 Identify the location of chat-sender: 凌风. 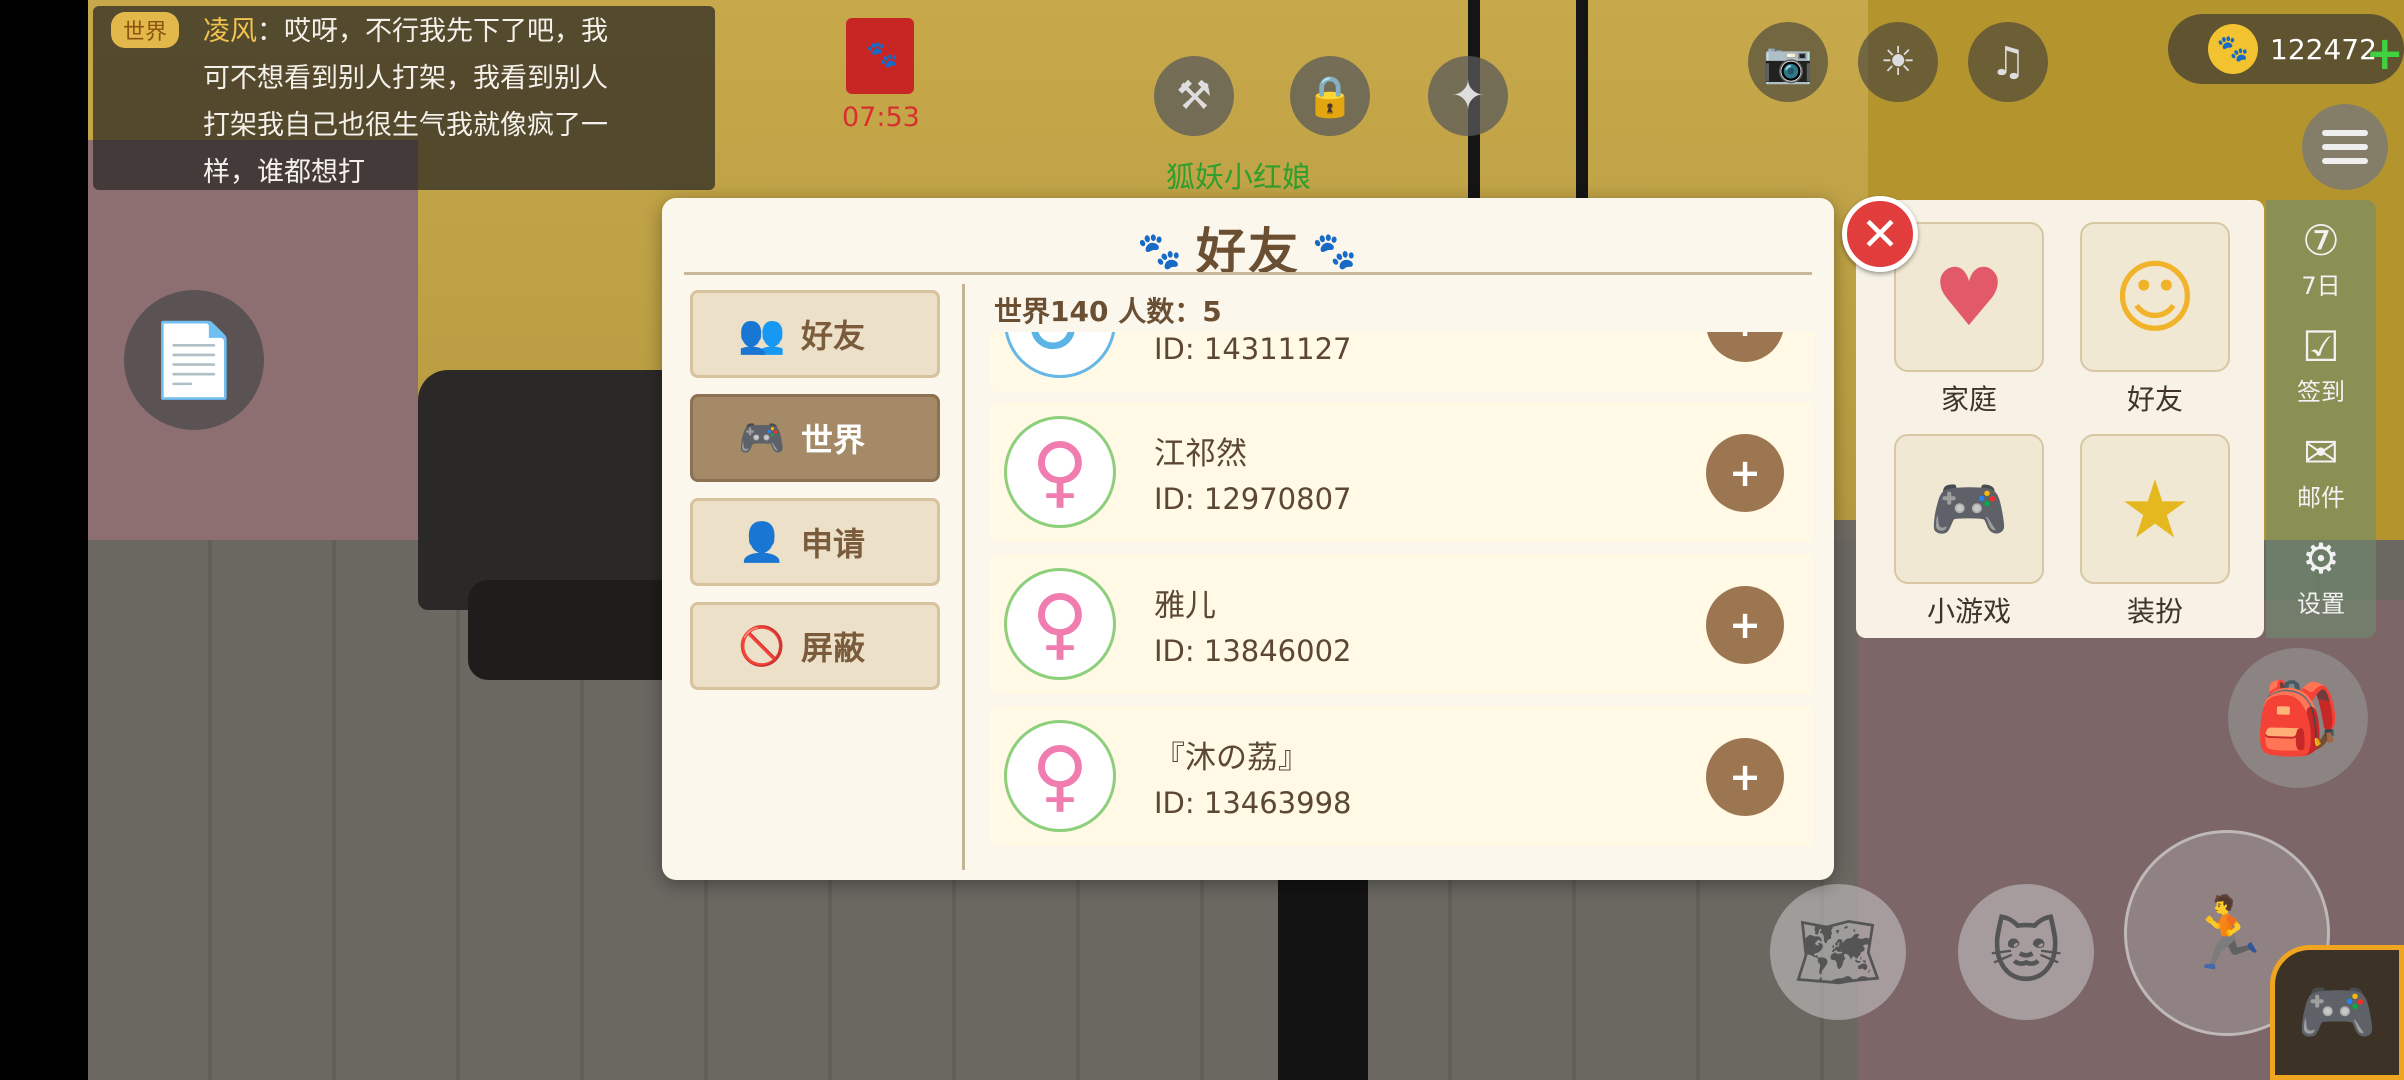
(230, 31).